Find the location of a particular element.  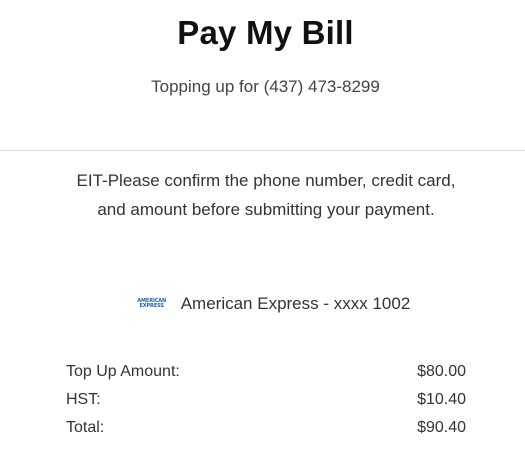

topping-up-subtitle: Topping up for (437) 473-8299 is located at coordinates (265, 86).